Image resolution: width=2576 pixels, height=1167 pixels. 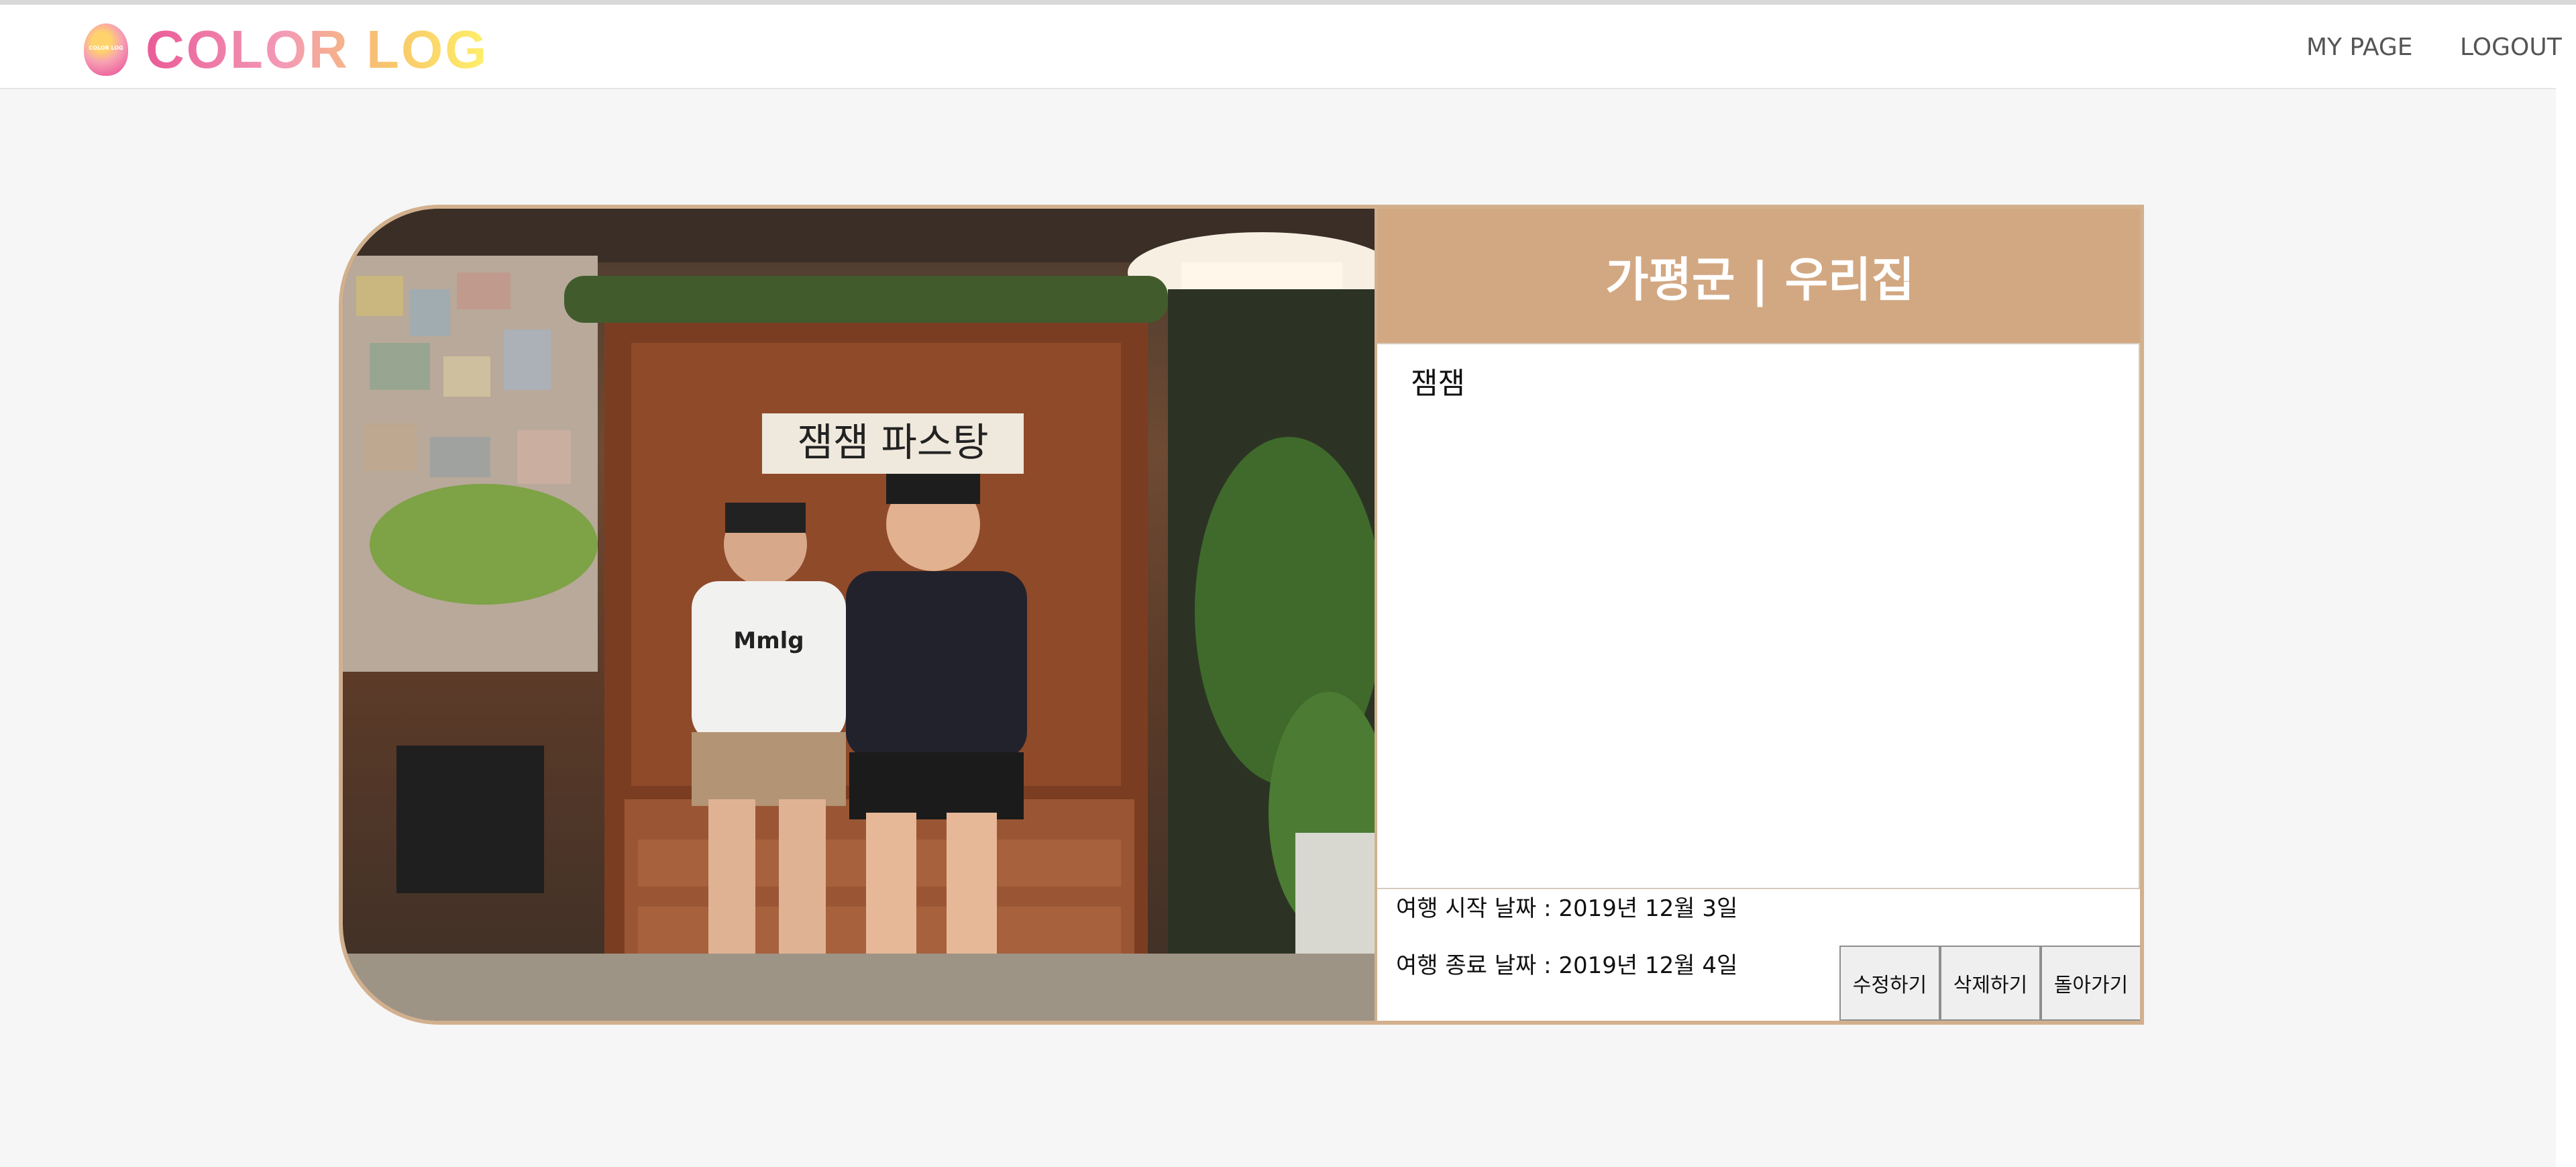 What do you see at coordinates (1760, 279) in the screenshot?
I see `post-title: 가평군 | 우리집` at bounding box center [1760, 279].